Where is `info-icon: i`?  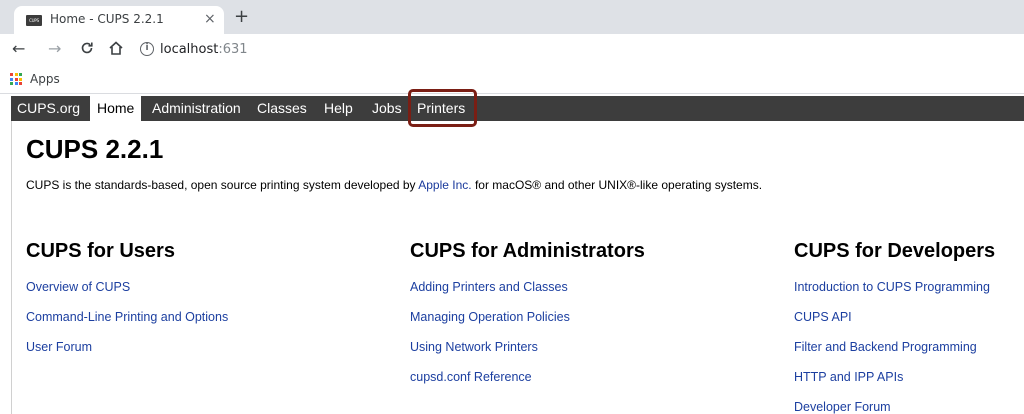 info-icon: i is located at coordinates (147, 49).